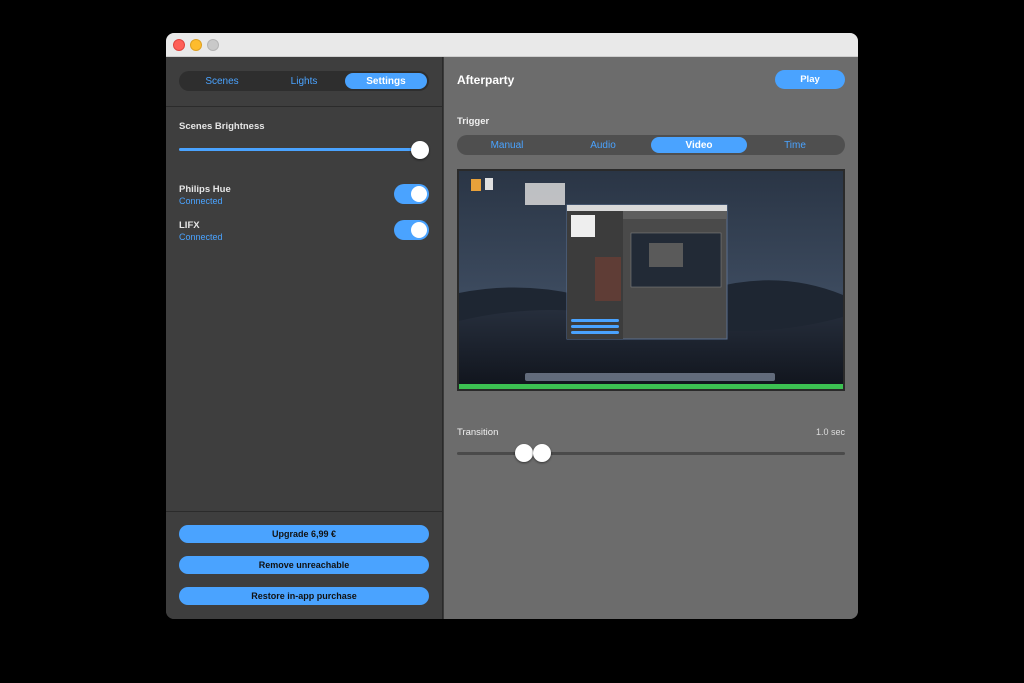  I want to click on trigger-tab-audio: Audio, so click(603, 145).